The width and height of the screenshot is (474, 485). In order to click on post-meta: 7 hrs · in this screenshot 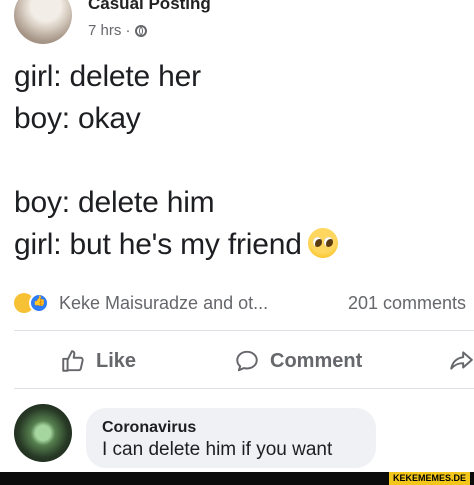, I will do `click(117, 30)`.